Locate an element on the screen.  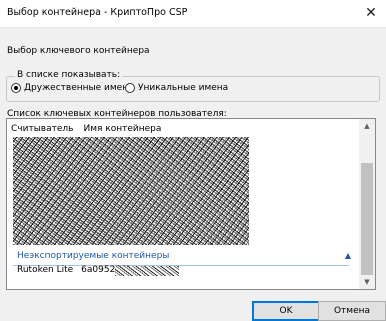
radio-label: Уникальные имена is located at coordinates (183, 88).